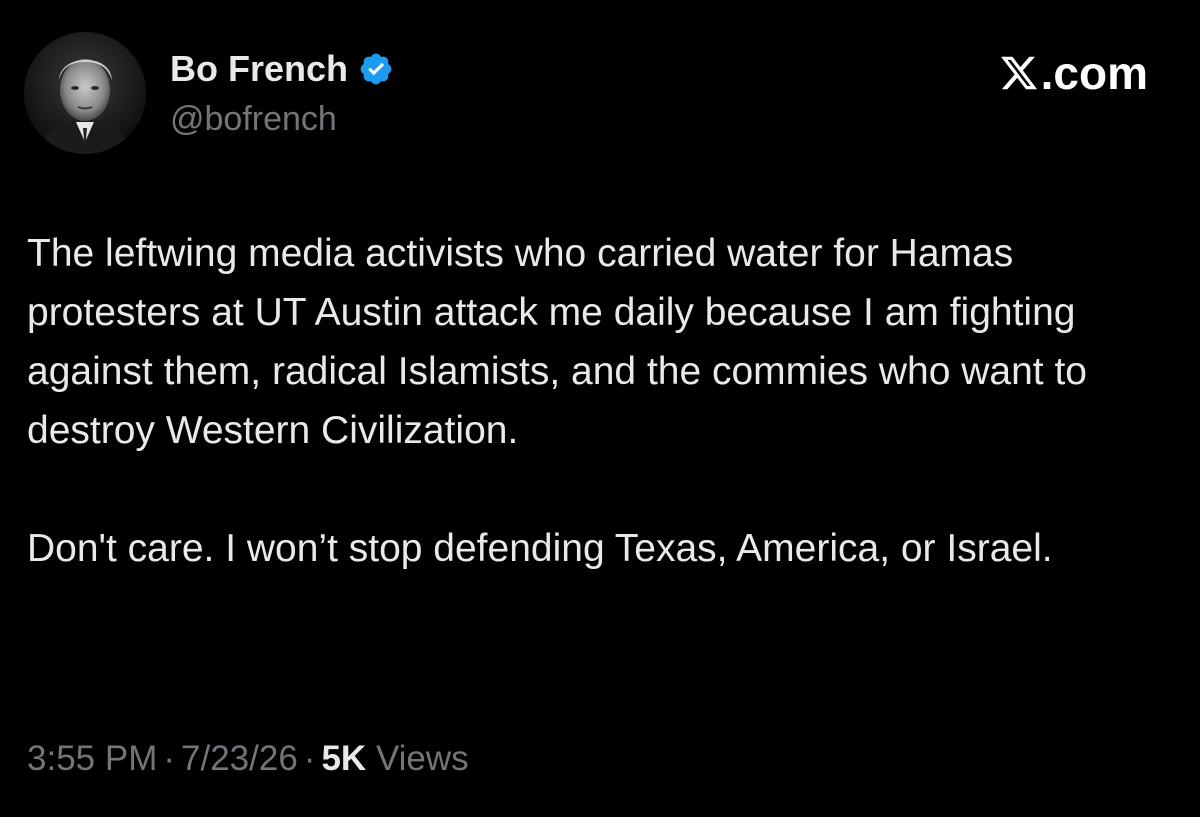  Describe the element at coordinates (253, 119) in the screenshot. I see `author-handle: @bofrench` at that location.